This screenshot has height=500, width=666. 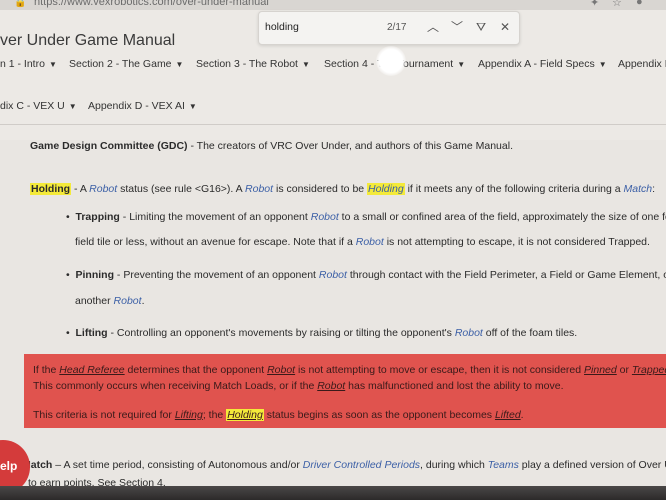 I want to click on nav-item-appendix-b: Appendix B, so click(x=642, y=64).